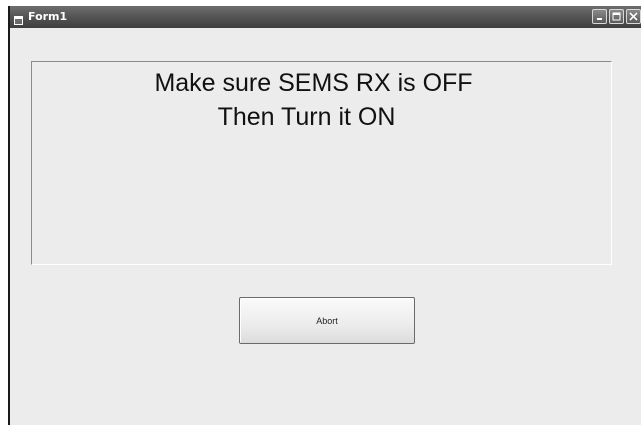 The image size is (641, 425). Describe the element at coordinates (18, 18) in the screenshot. I see `app-icon` at that location.